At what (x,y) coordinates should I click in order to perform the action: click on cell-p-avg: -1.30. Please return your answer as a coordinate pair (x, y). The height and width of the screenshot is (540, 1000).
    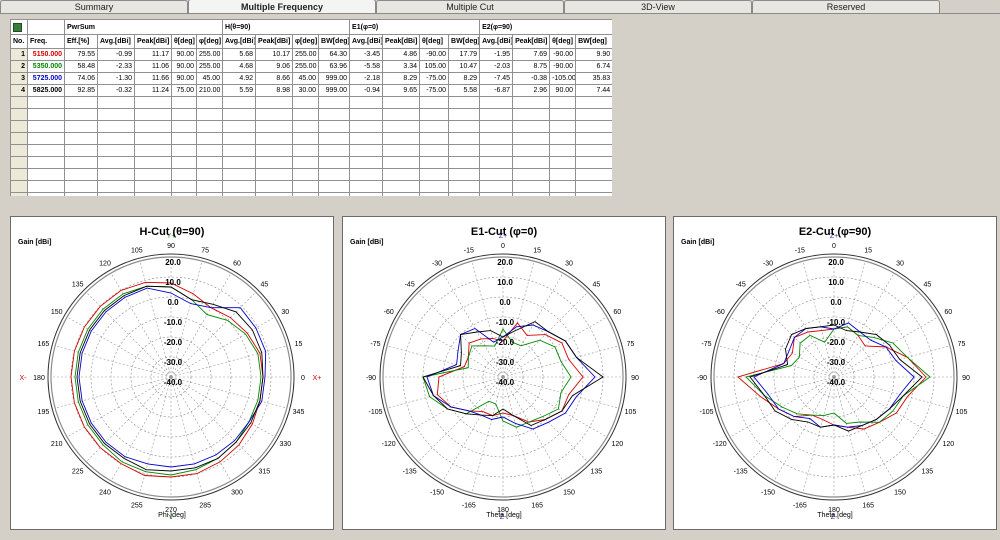
    Looking at the image, I should click on (116, 78).